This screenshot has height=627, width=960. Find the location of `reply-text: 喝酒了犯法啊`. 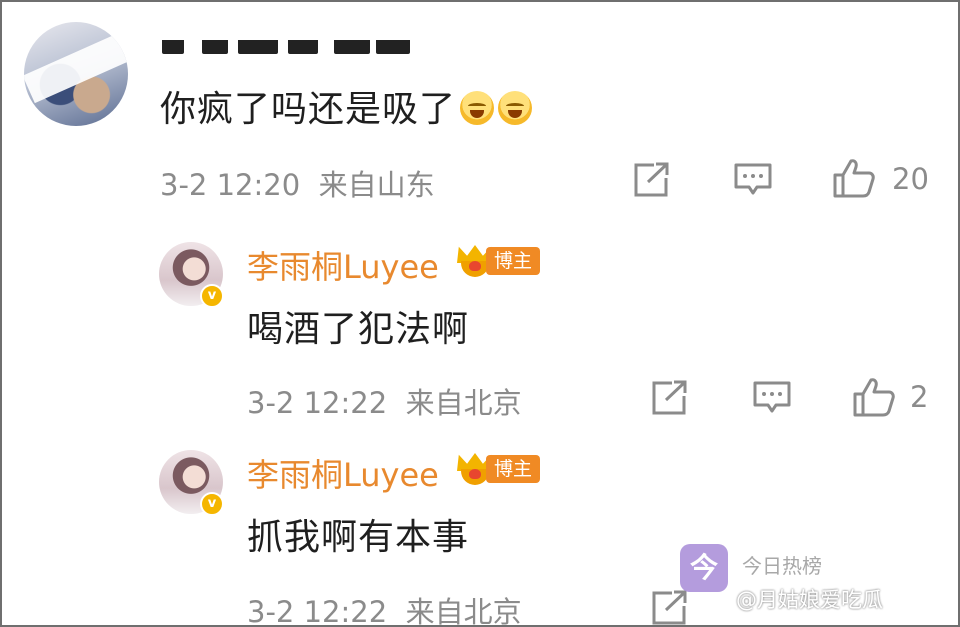

reply-text: 喝酒了犯法啊 is located at coordinates (358, 329).